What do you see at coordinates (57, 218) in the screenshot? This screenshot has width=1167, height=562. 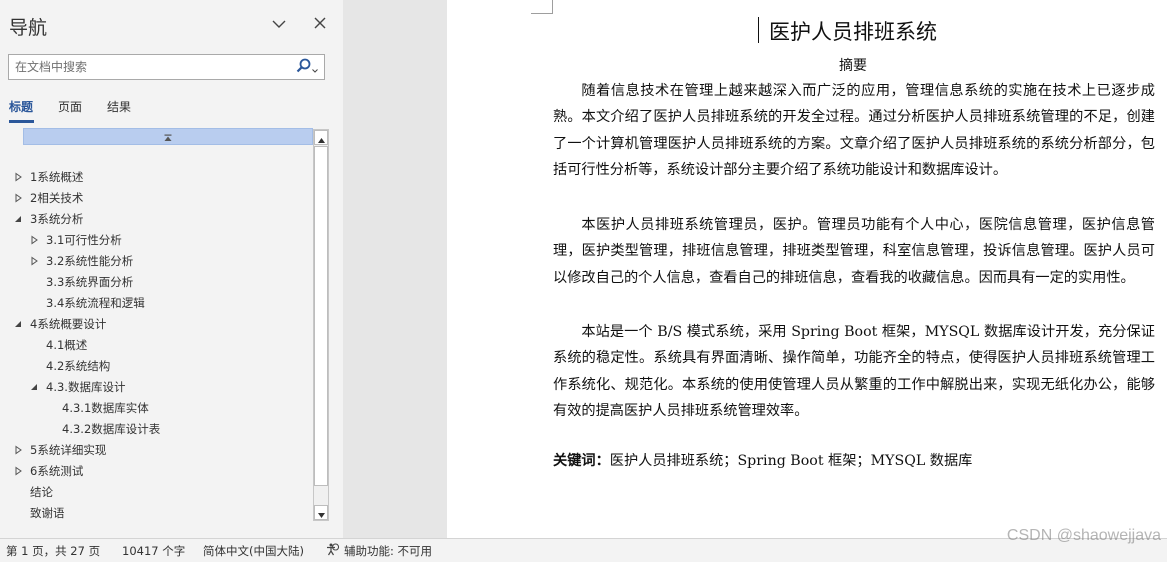 I see `tree-item-label: 3系统分析` at bounding box center [57, 218].